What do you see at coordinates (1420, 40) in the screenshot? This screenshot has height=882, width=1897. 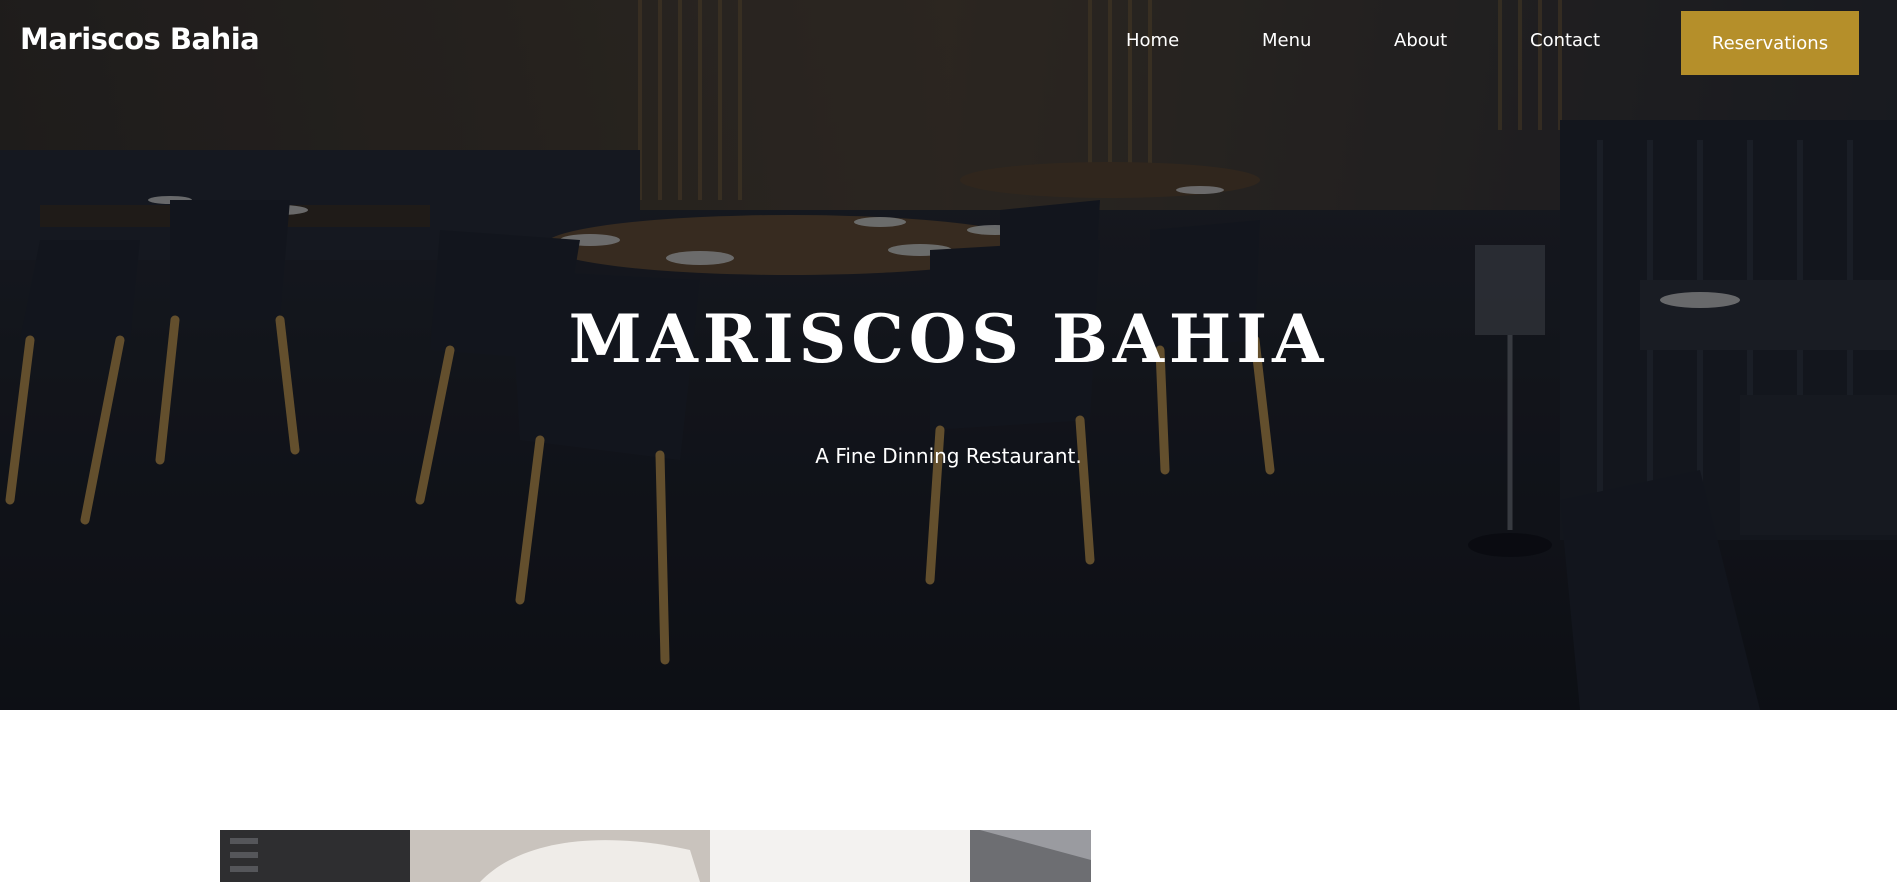 I see `nav-link-about: About` at bounding box center [1420, 40].